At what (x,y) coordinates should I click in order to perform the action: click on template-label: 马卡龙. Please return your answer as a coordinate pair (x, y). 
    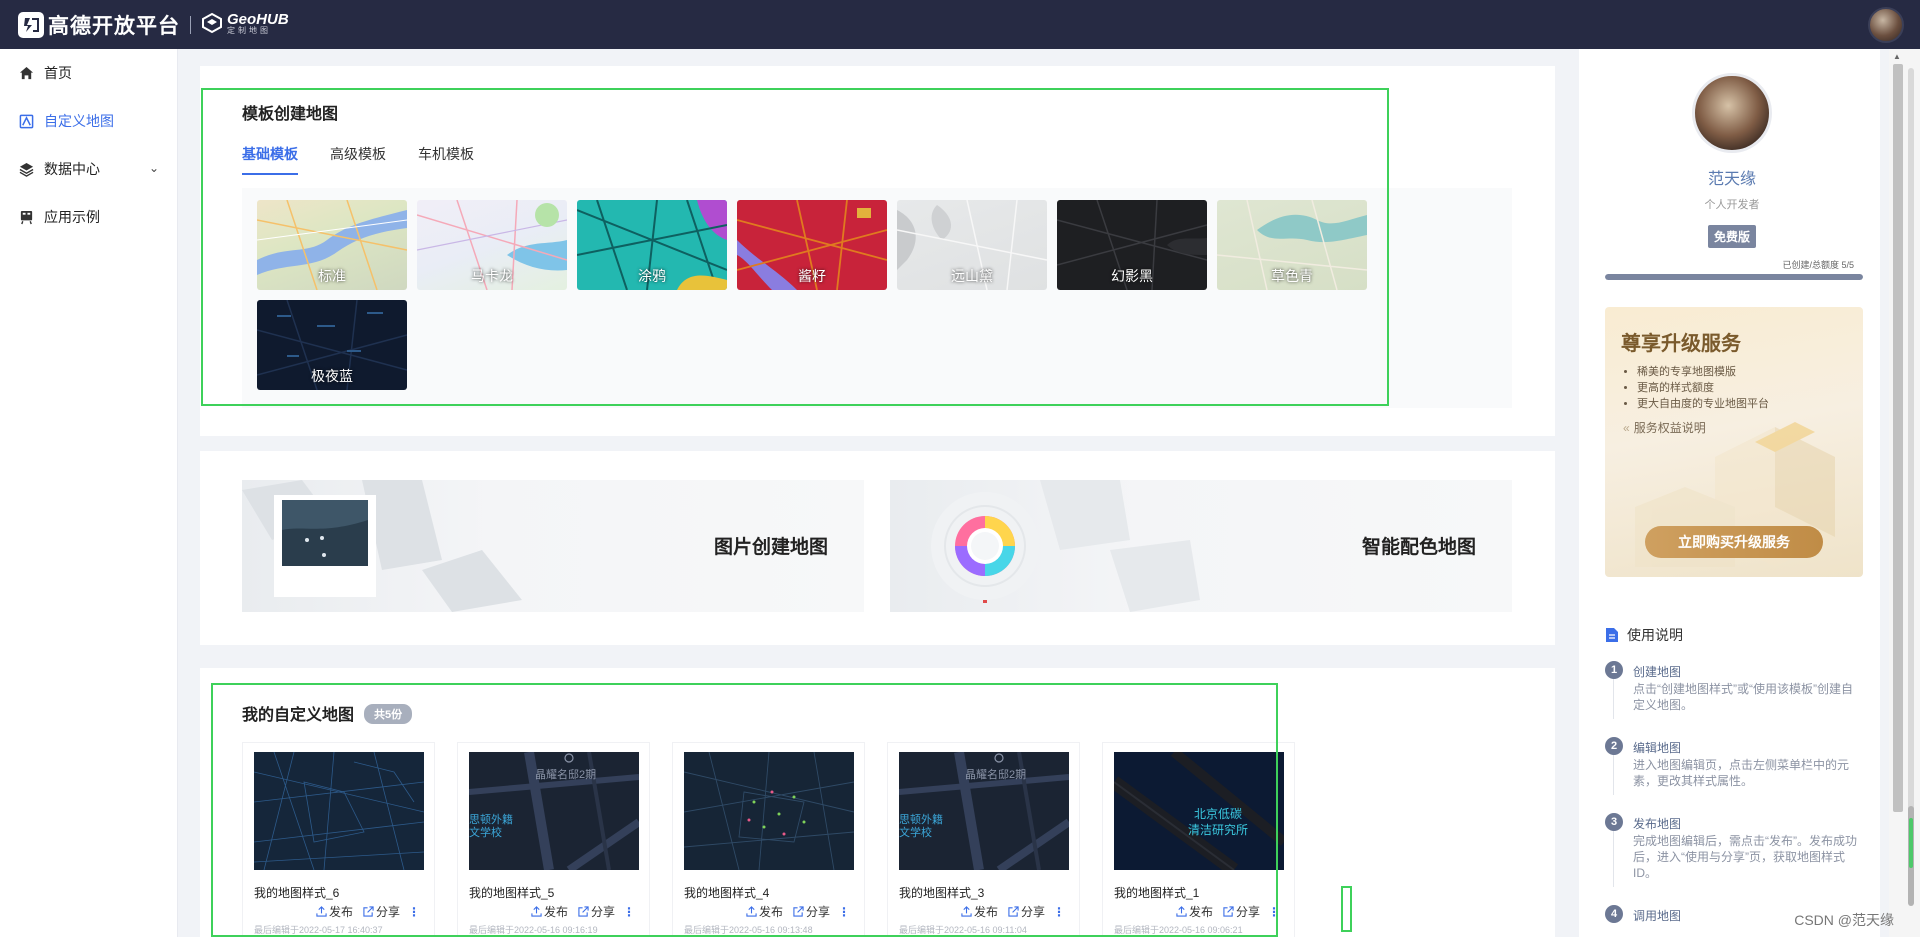
    Looking at the image, I should click on (492, 276).